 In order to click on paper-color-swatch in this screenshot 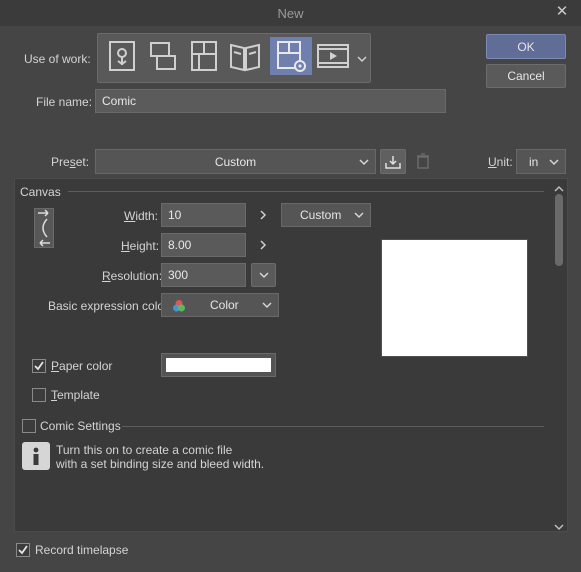, I will do `click(218, 365)`.